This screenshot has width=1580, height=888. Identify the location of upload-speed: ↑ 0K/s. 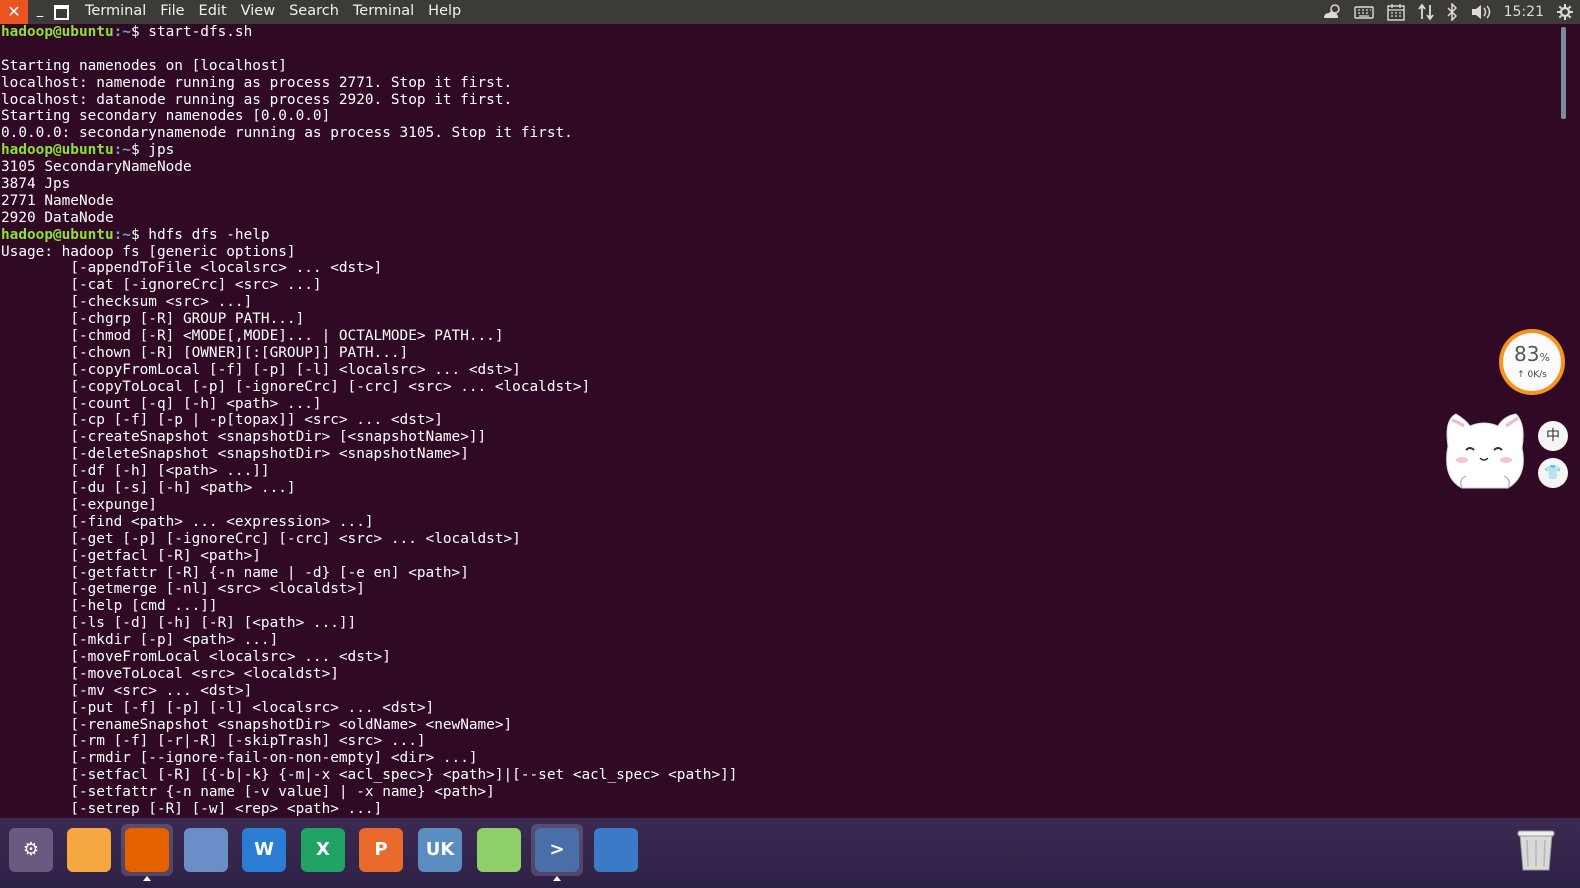
(1532, 375).